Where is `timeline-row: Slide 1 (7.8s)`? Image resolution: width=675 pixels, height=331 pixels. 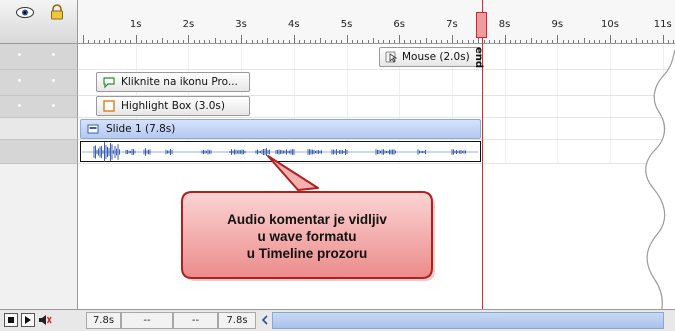 timeline-row: Slide 1 (7.8s) is located at coordinates (376, 129).